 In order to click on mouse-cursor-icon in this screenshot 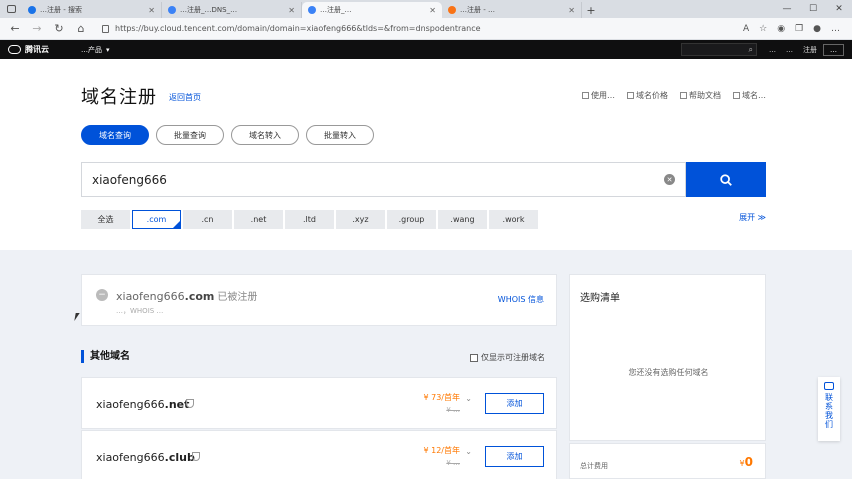, I will do `click(77, 317)`.